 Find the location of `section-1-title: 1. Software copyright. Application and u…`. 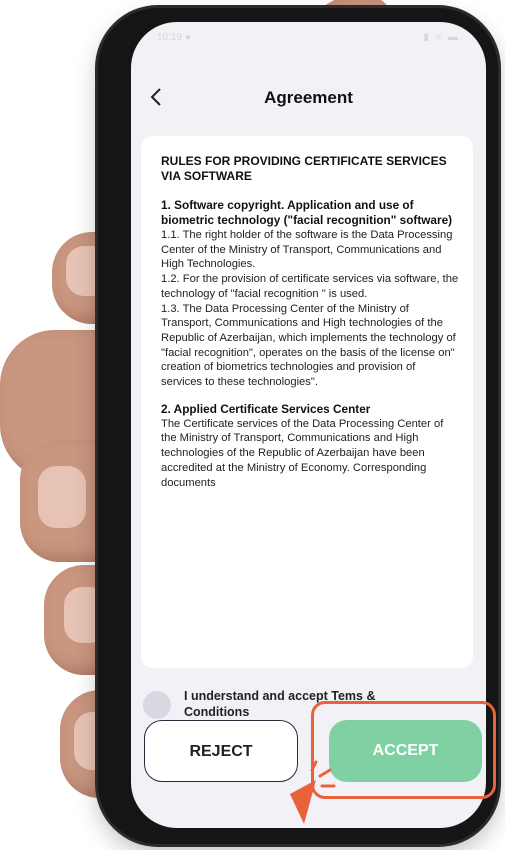

section-1-title: 1. Software copyright. Application and u… is located at coordinates (307, 212).